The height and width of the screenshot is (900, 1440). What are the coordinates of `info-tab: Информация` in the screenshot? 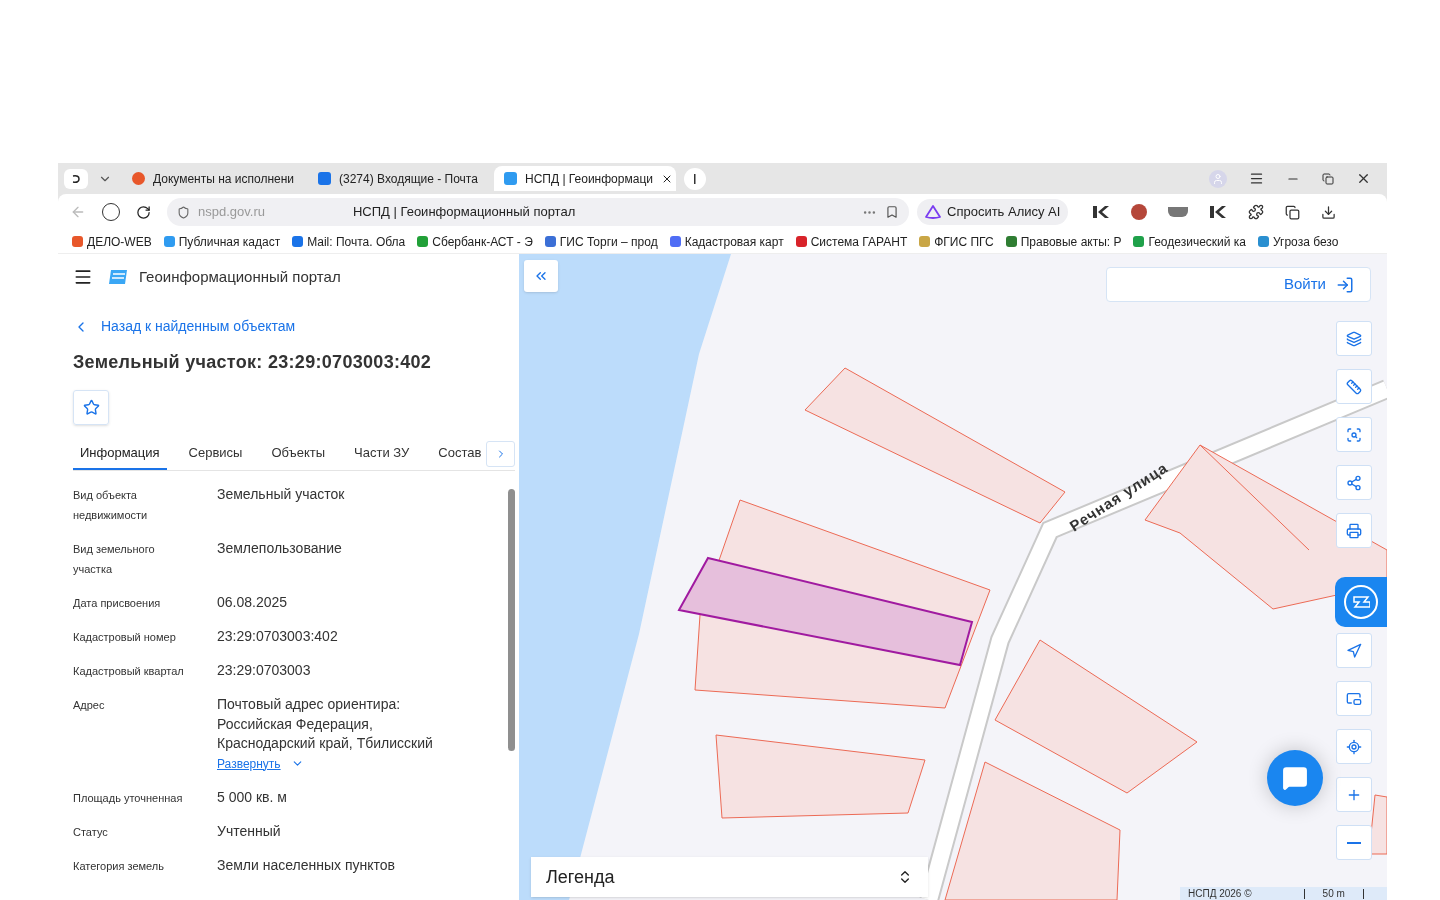 It's located at (120, 454).